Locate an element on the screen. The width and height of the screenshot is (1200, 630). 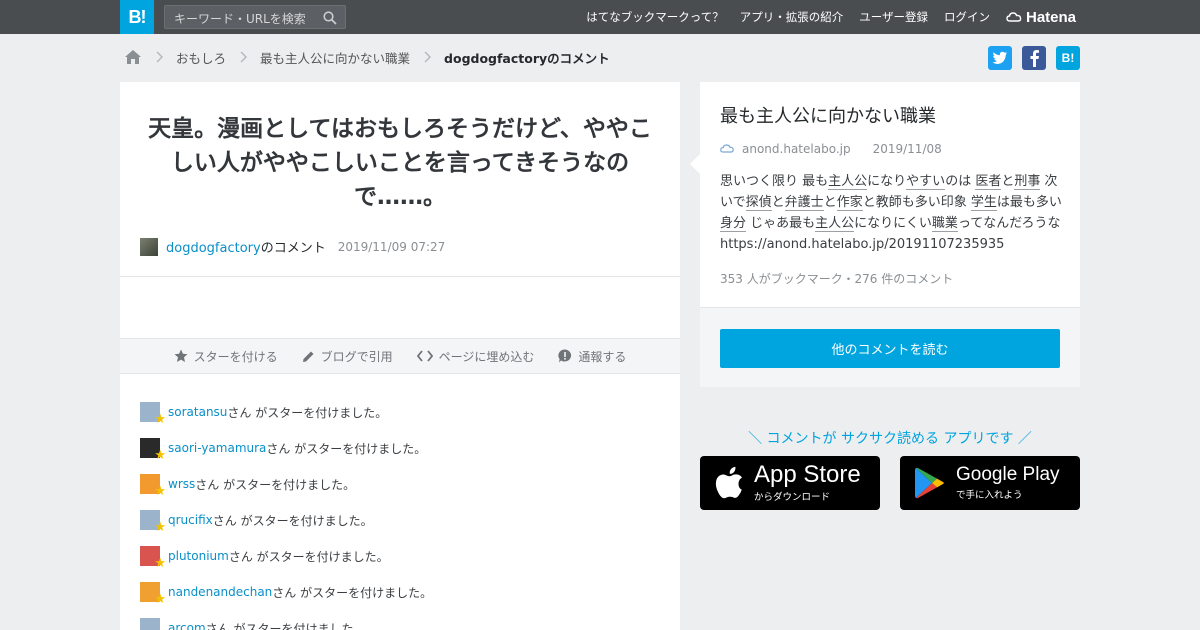
blog-quote-label: ブログで引用 is located at coordinates (356, 356).